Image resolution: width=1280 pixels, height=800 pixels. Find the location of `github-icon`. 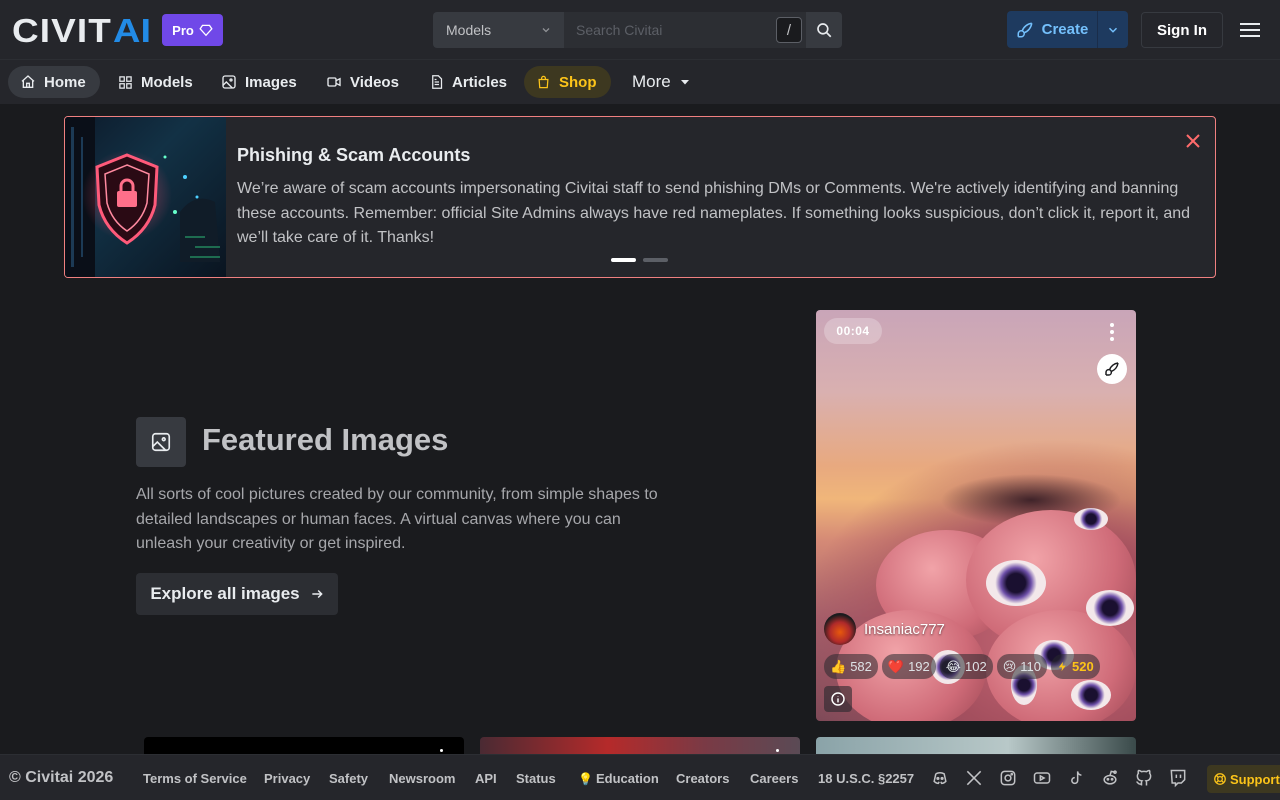

github-icon is located at coordinates (1144, 778).